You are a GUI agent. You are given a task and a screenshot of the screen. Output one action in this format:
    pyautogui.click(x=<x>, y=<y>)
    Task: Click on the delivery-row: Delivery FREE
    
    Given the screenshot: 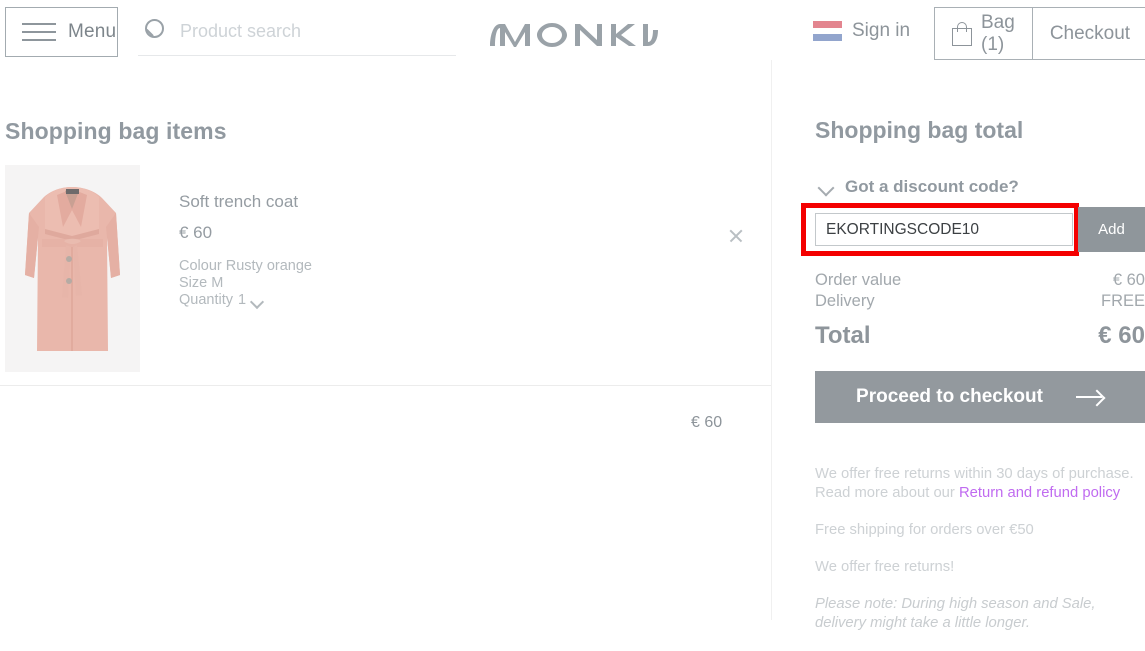 What is the action you would take?
    pyautogui.click(x=980, y=301)
    